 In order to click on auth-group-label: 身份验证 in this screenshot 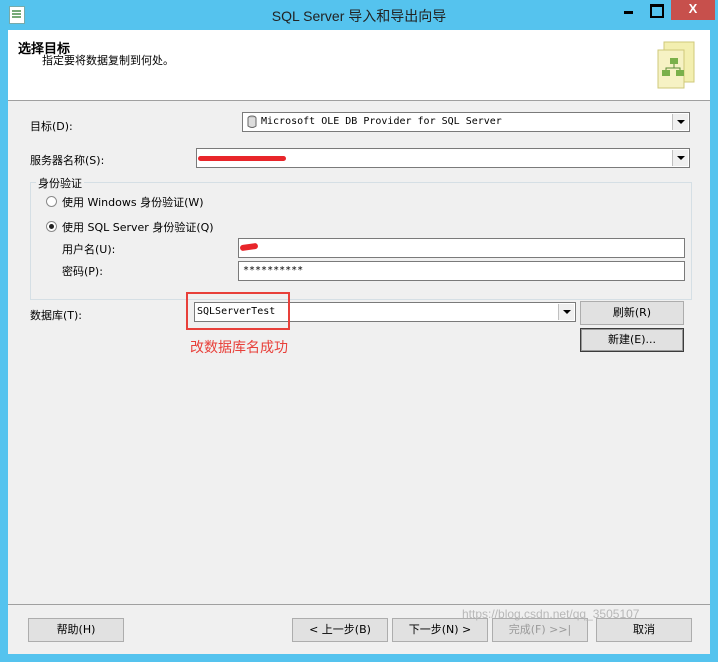, I will do `click(60, 183)`.